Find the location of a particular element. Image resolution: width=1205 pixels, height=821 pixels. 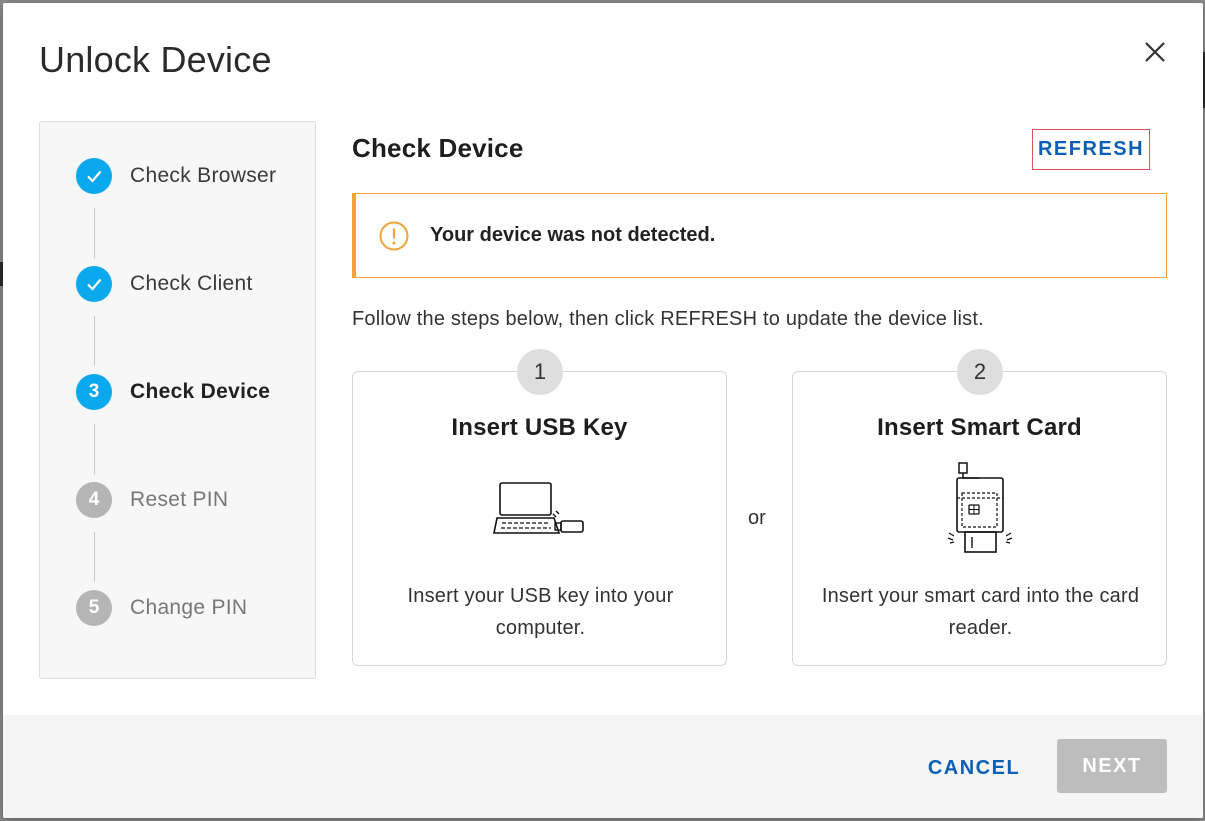

step-check-device: 3 Check Device is located at coordinates (173, 392).